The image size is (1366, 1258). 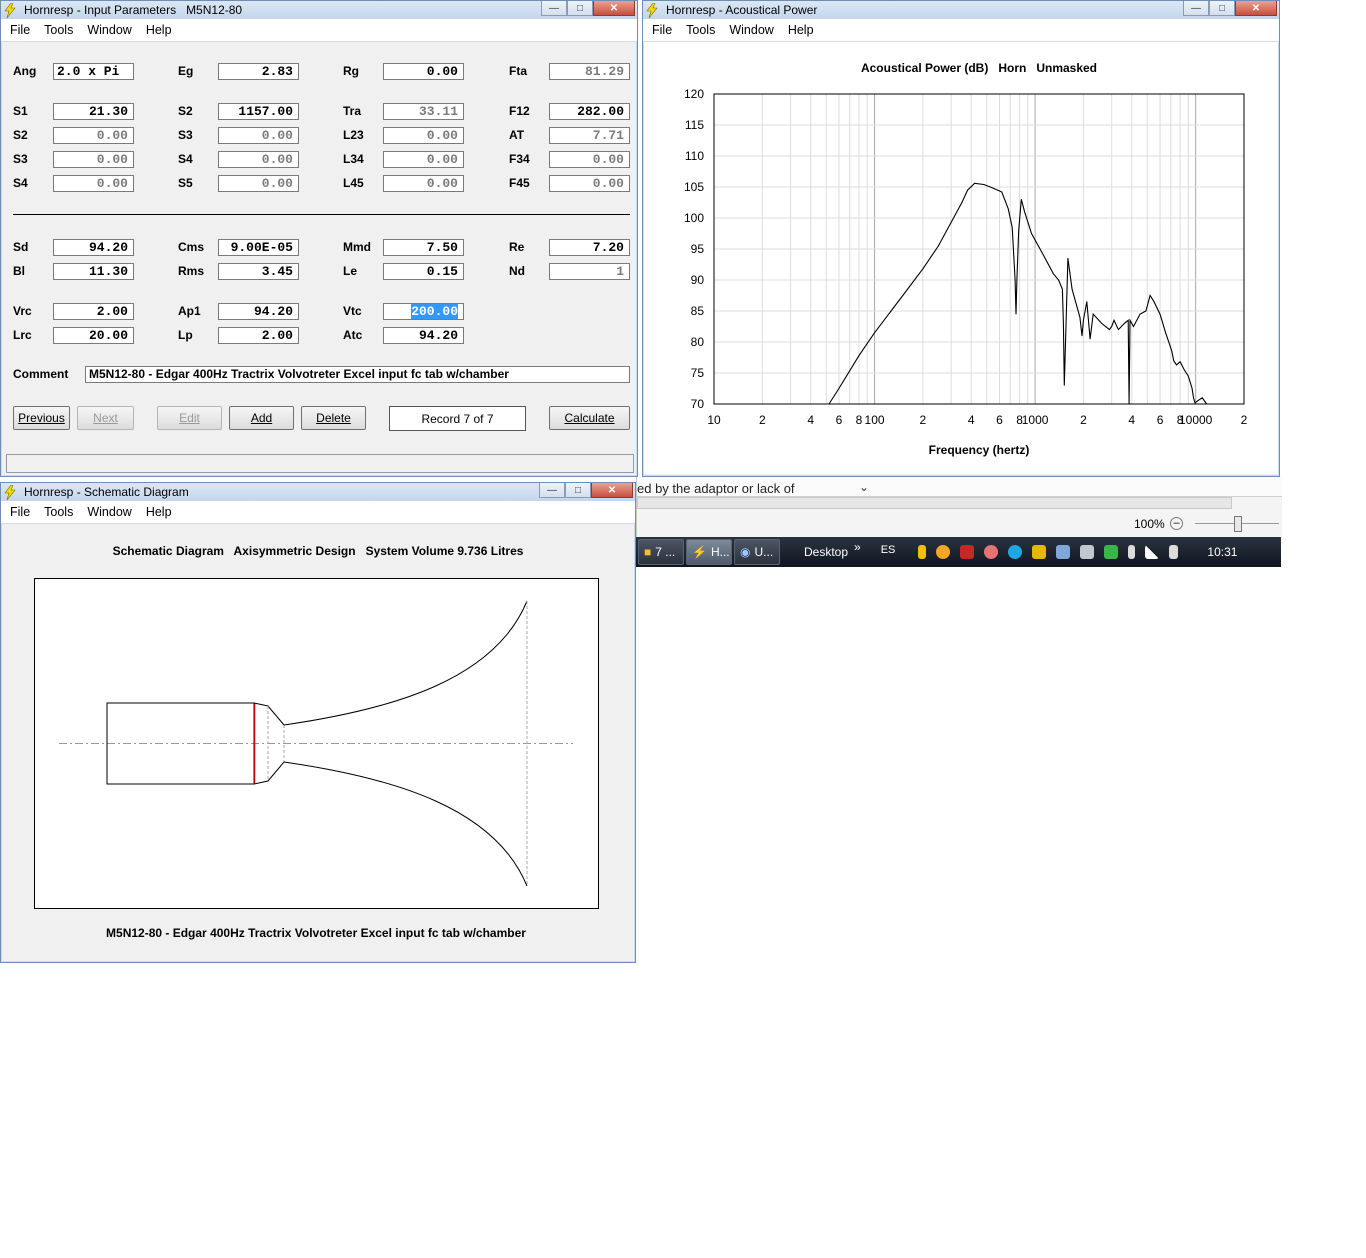 I want to click on param-field-l34: 0.00, so click(x=423, y=159).